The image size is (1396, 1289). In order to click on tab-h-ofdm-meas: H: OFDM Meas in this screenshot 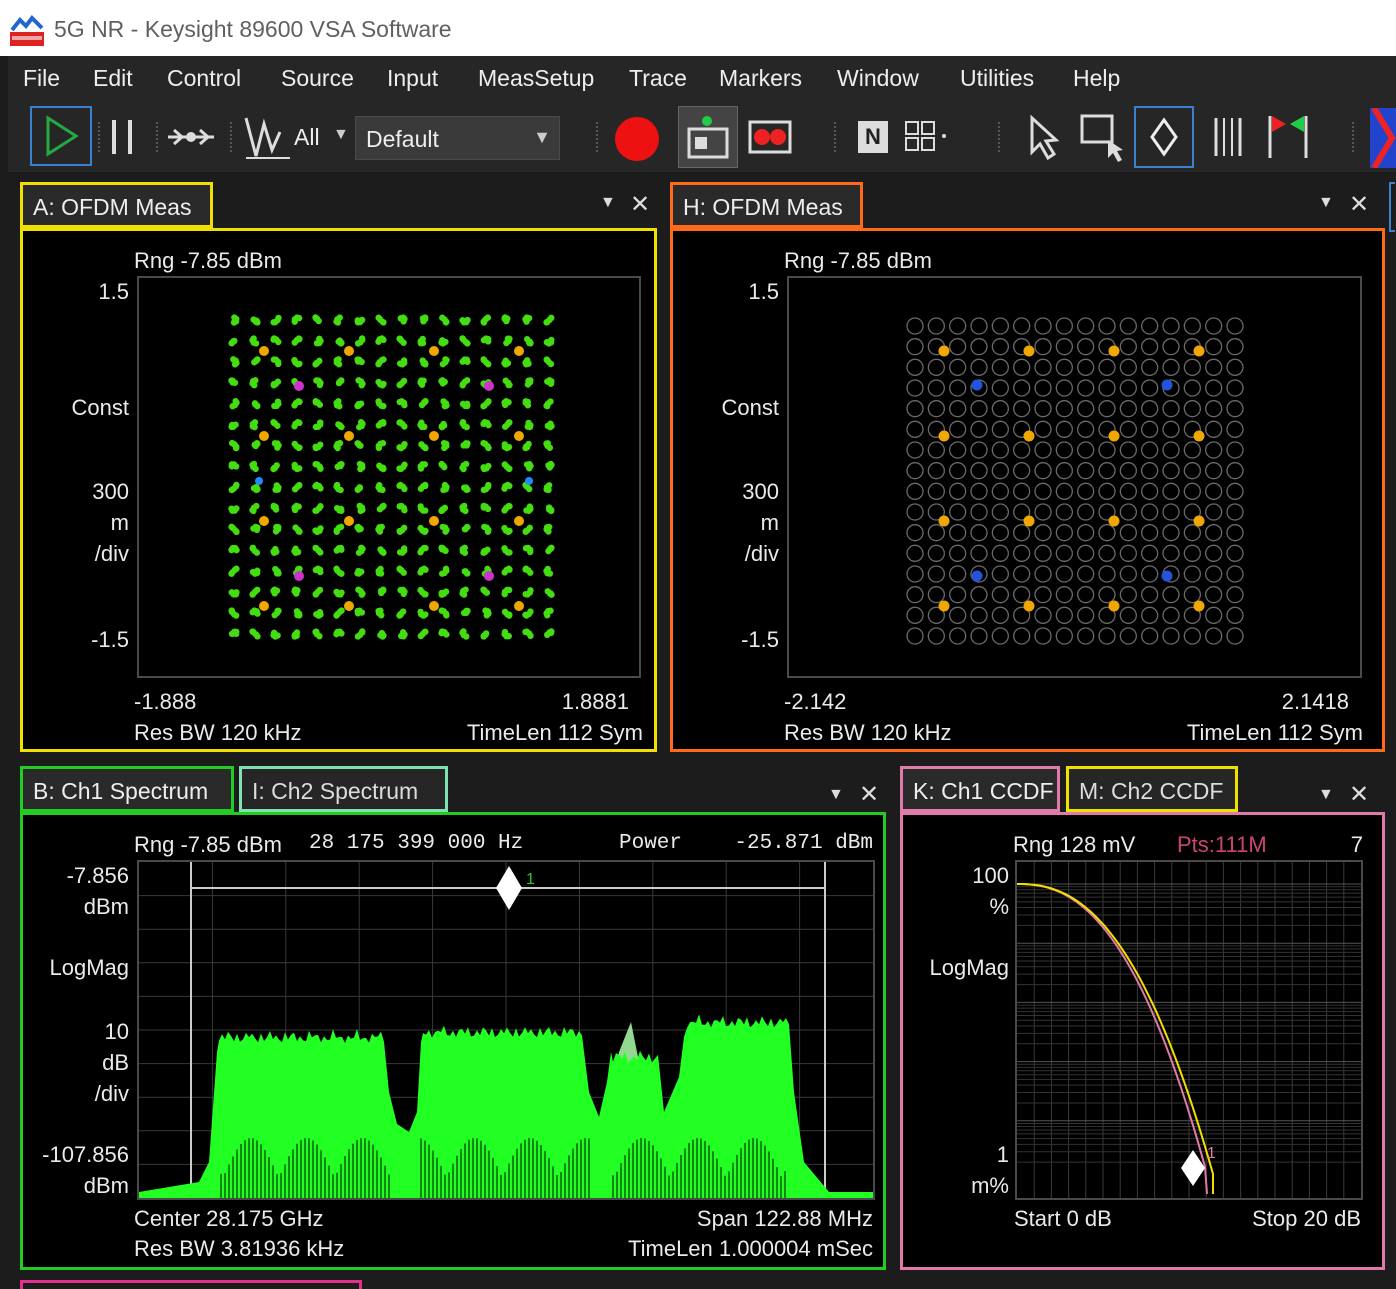, I will do `click(766, 205)`.